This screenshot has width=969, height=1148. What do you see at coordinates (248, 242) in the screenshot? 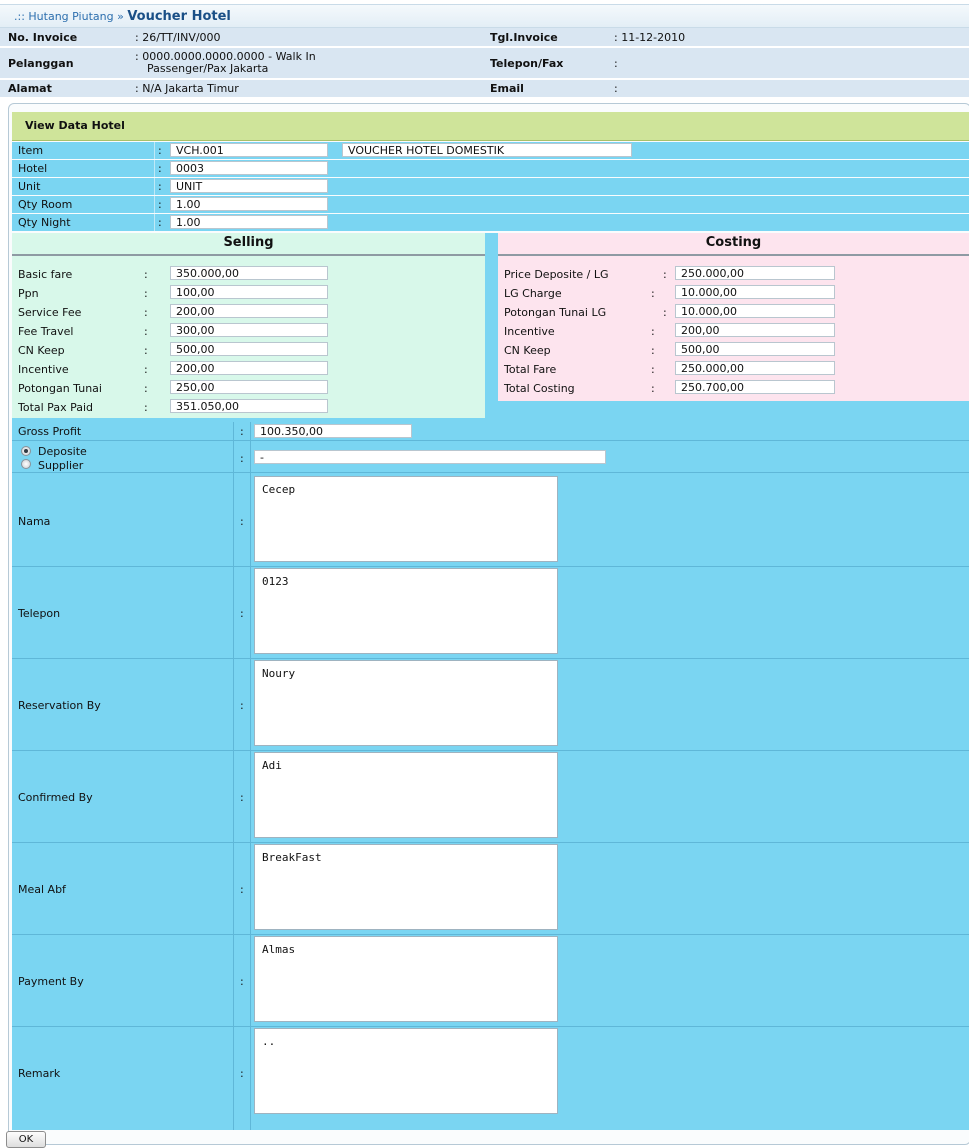
I see `selling-title: Selling` at bounding box center [248, 242].